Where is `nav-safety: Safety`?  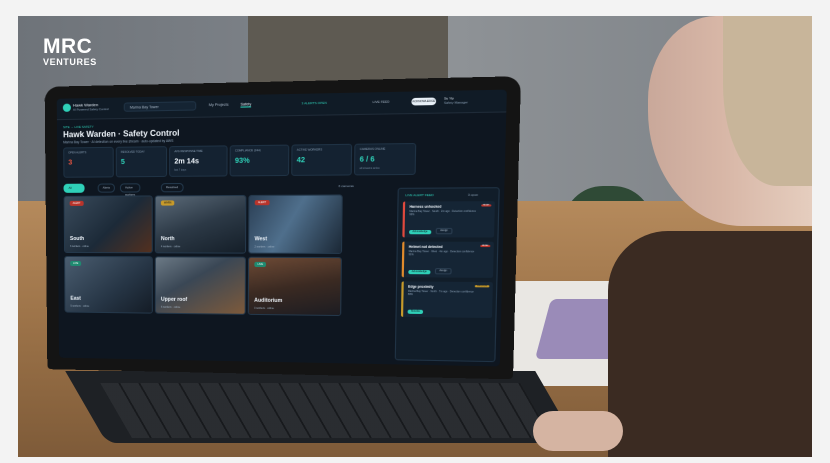
nav-safety: Safety is located at coordinates (246, 105).